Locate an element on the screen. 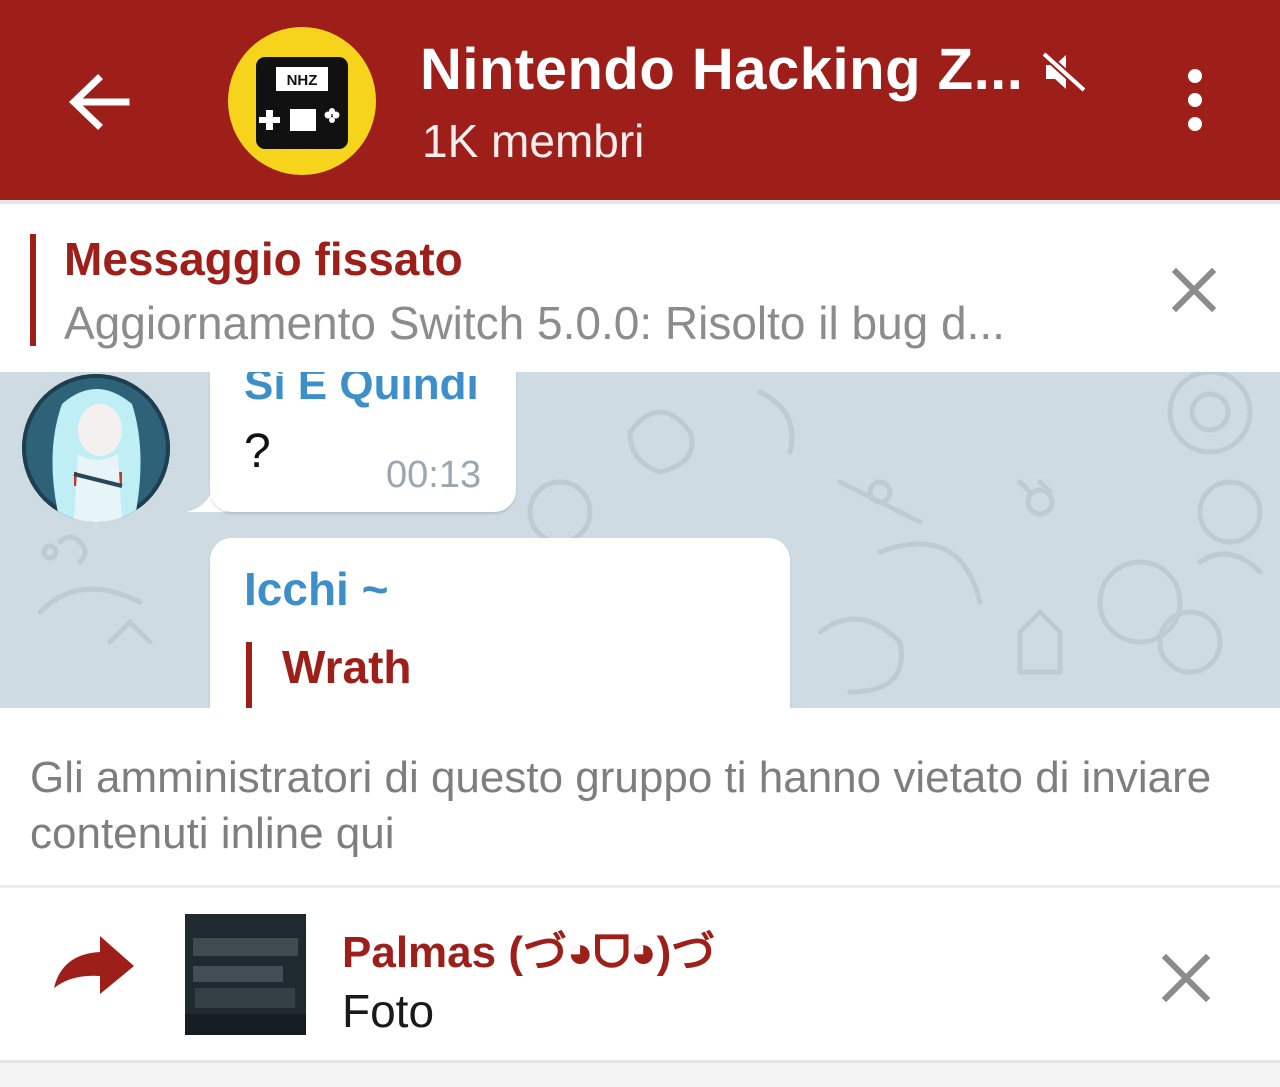  more-options-button is located at coordinates (1195, 104).